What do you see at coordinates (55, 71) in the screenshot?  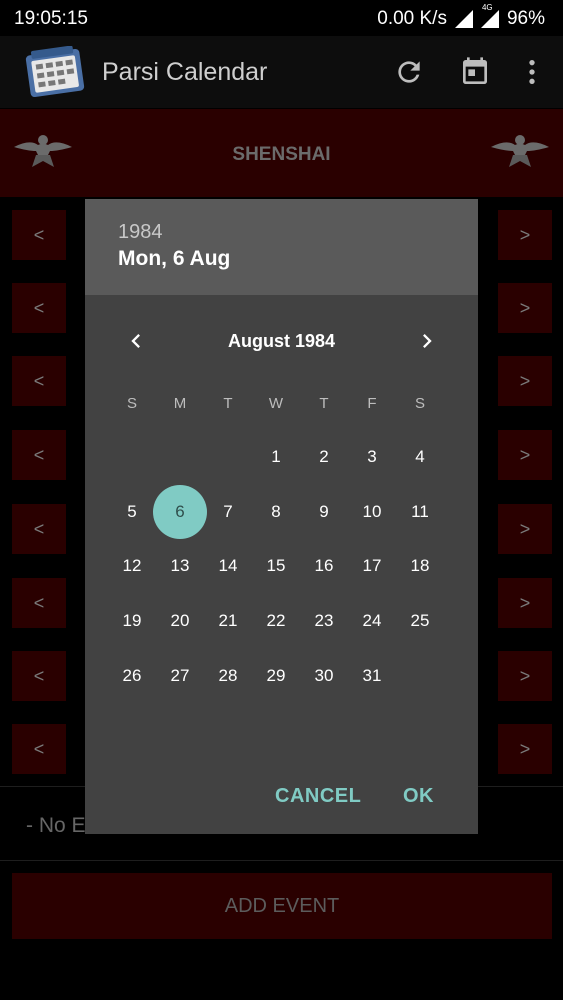 I see `app-logo-icon` at bounding box center [55, 71].